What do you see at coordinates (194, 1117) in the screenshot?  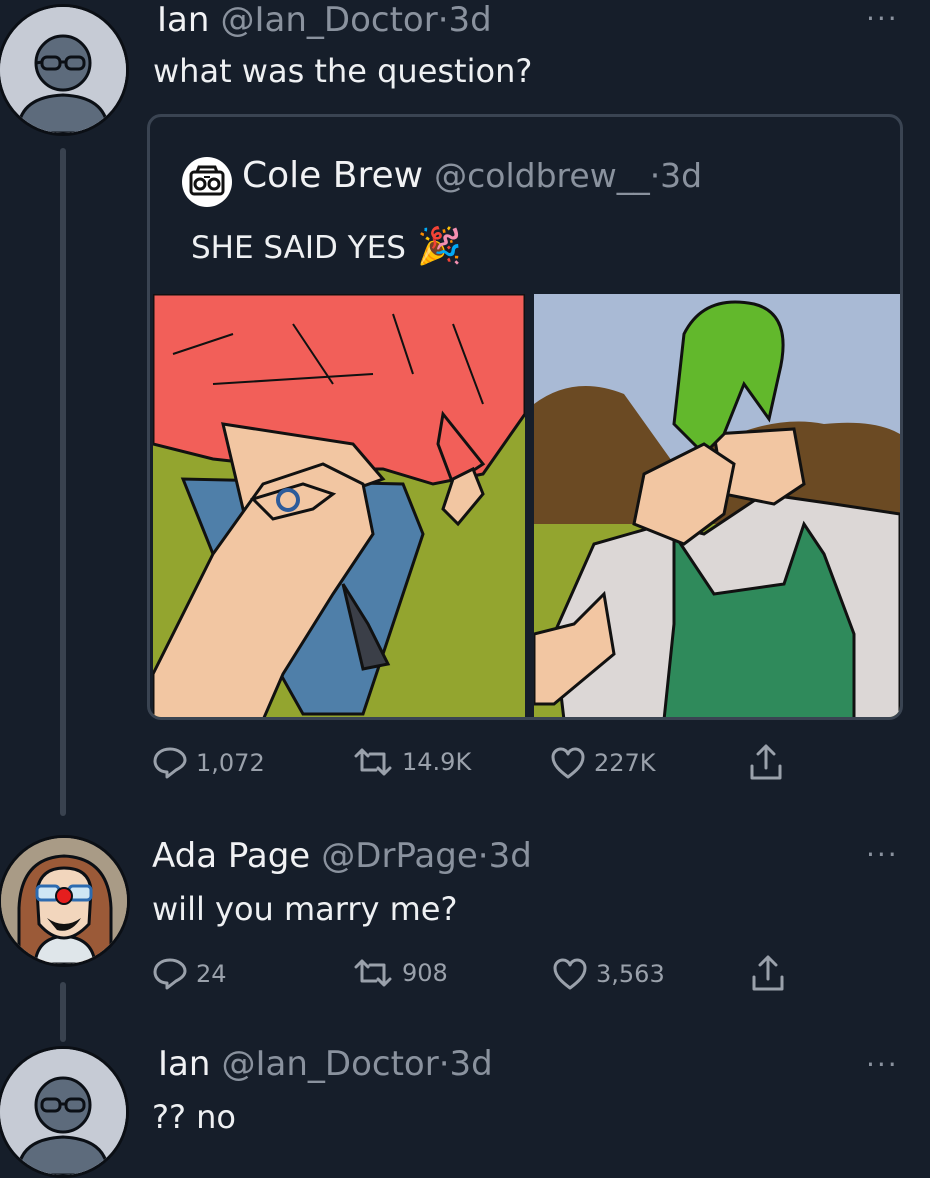 I see `tweet-text: ?? no` at bounding box center [194, 1117].